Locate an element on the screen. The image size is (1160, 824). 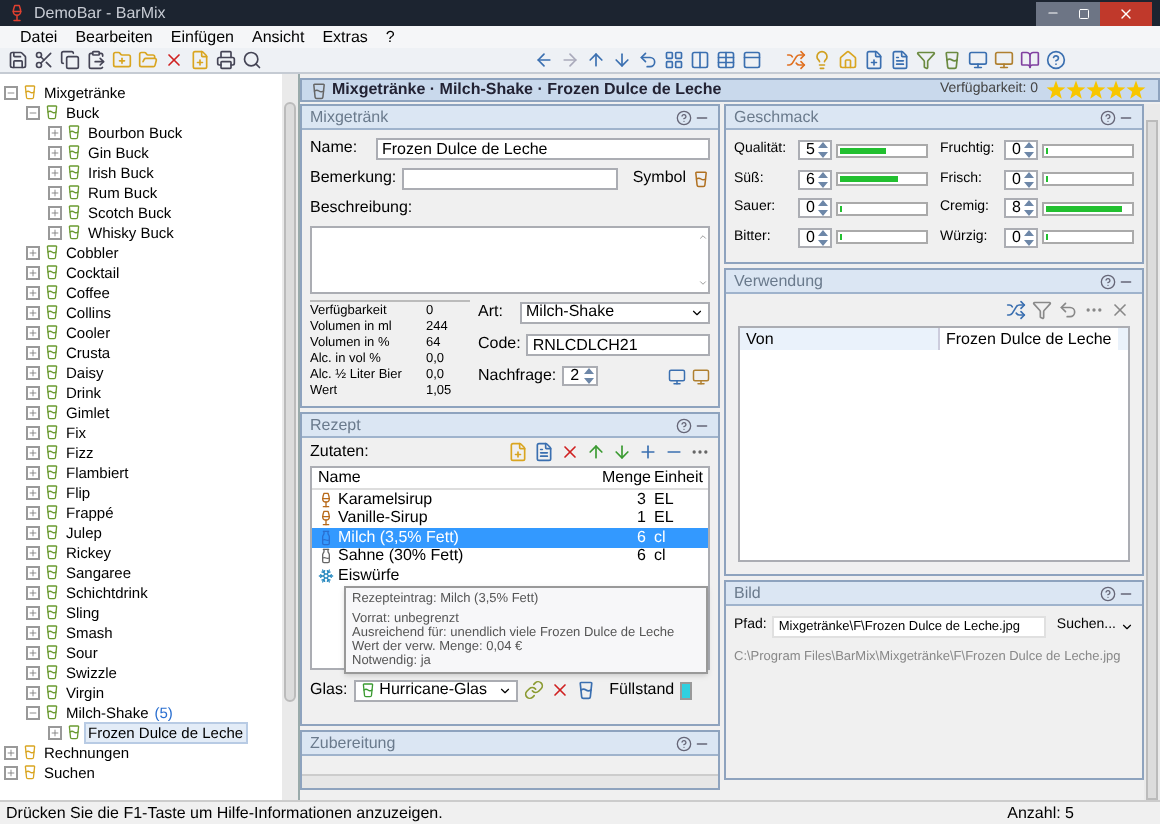
monitor-icon is located at coordinates (978, 60).